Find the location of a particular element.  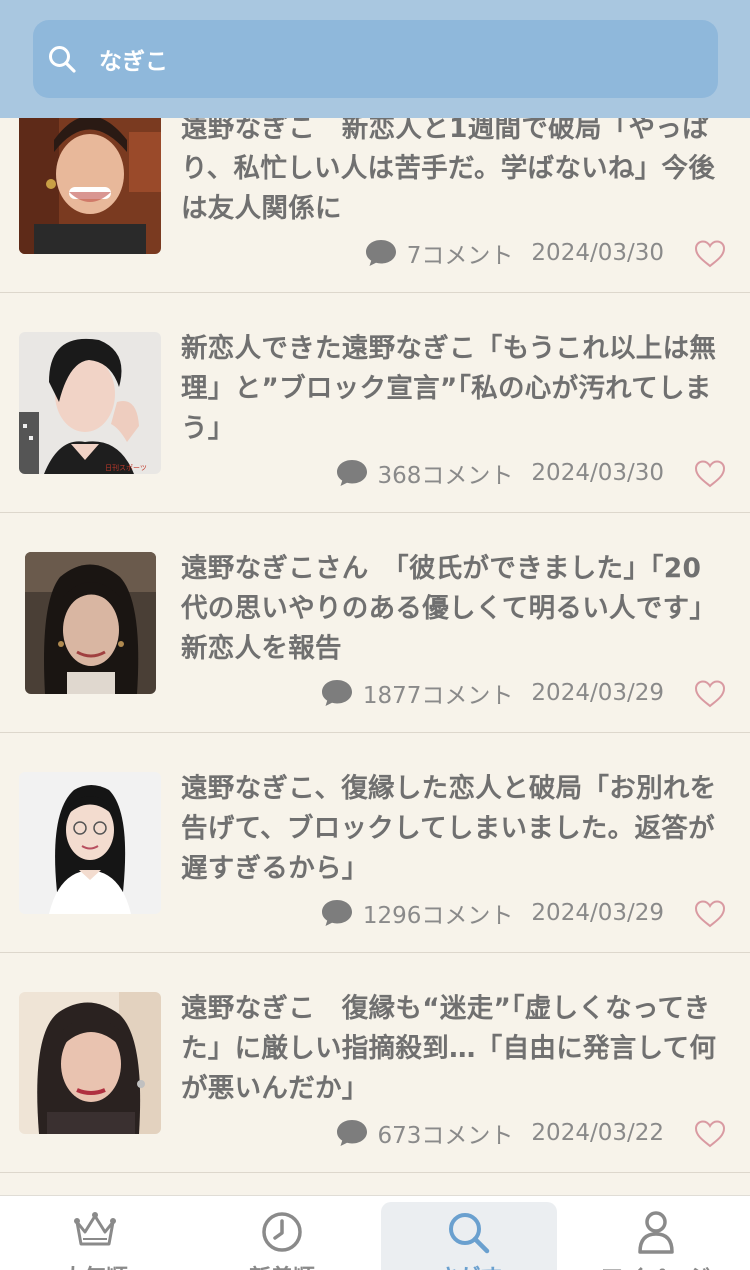

tab-search: さがす is located at coordinates (469, 1236).